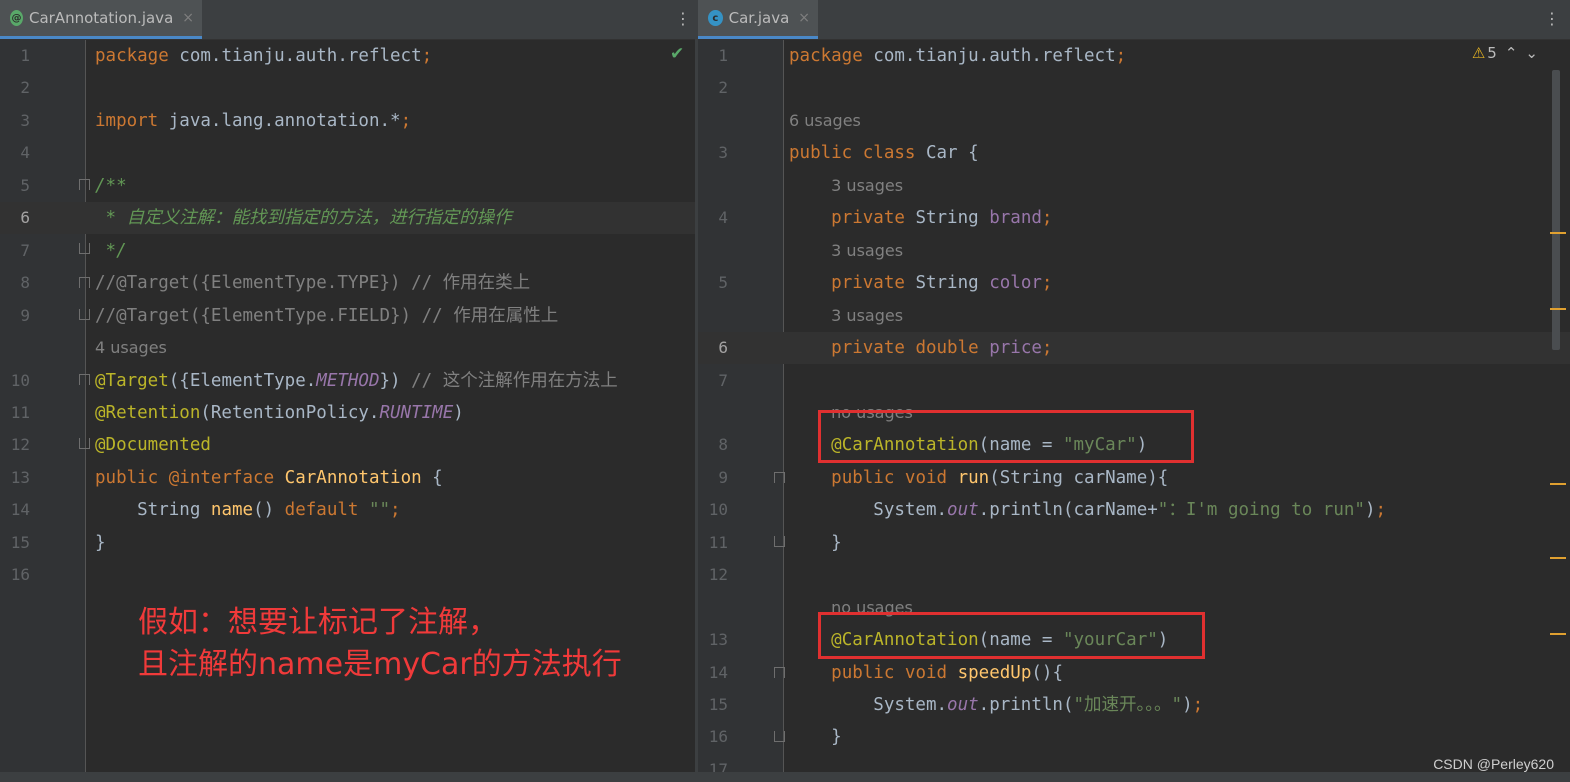 This screenshot has width=1570, height=782. Describe the element at coordinates (432, 477) in the screenshot. I see `code-token: {` at that location.